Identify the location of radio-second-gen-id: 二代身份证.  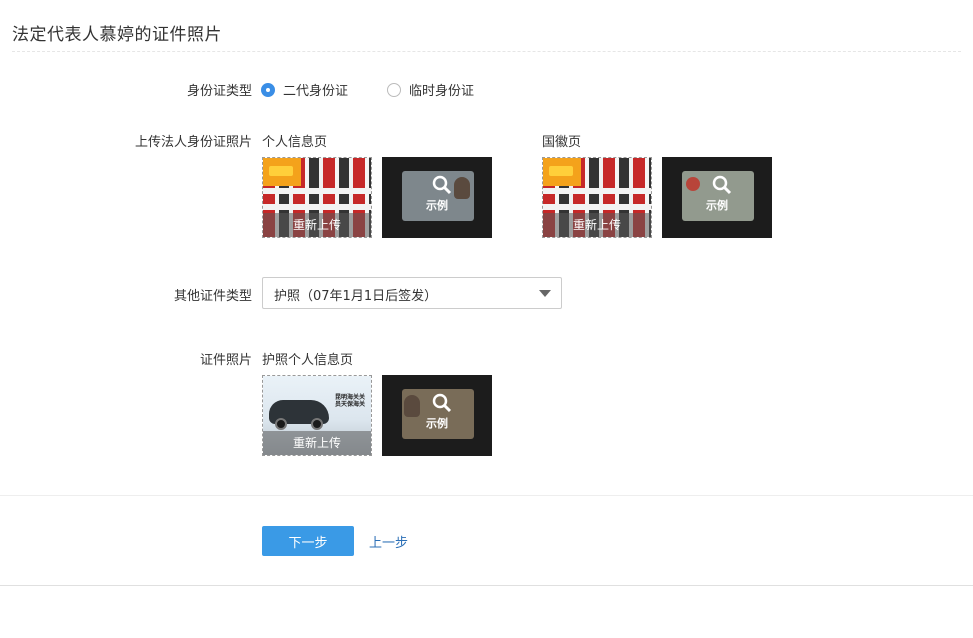
(304, 89).